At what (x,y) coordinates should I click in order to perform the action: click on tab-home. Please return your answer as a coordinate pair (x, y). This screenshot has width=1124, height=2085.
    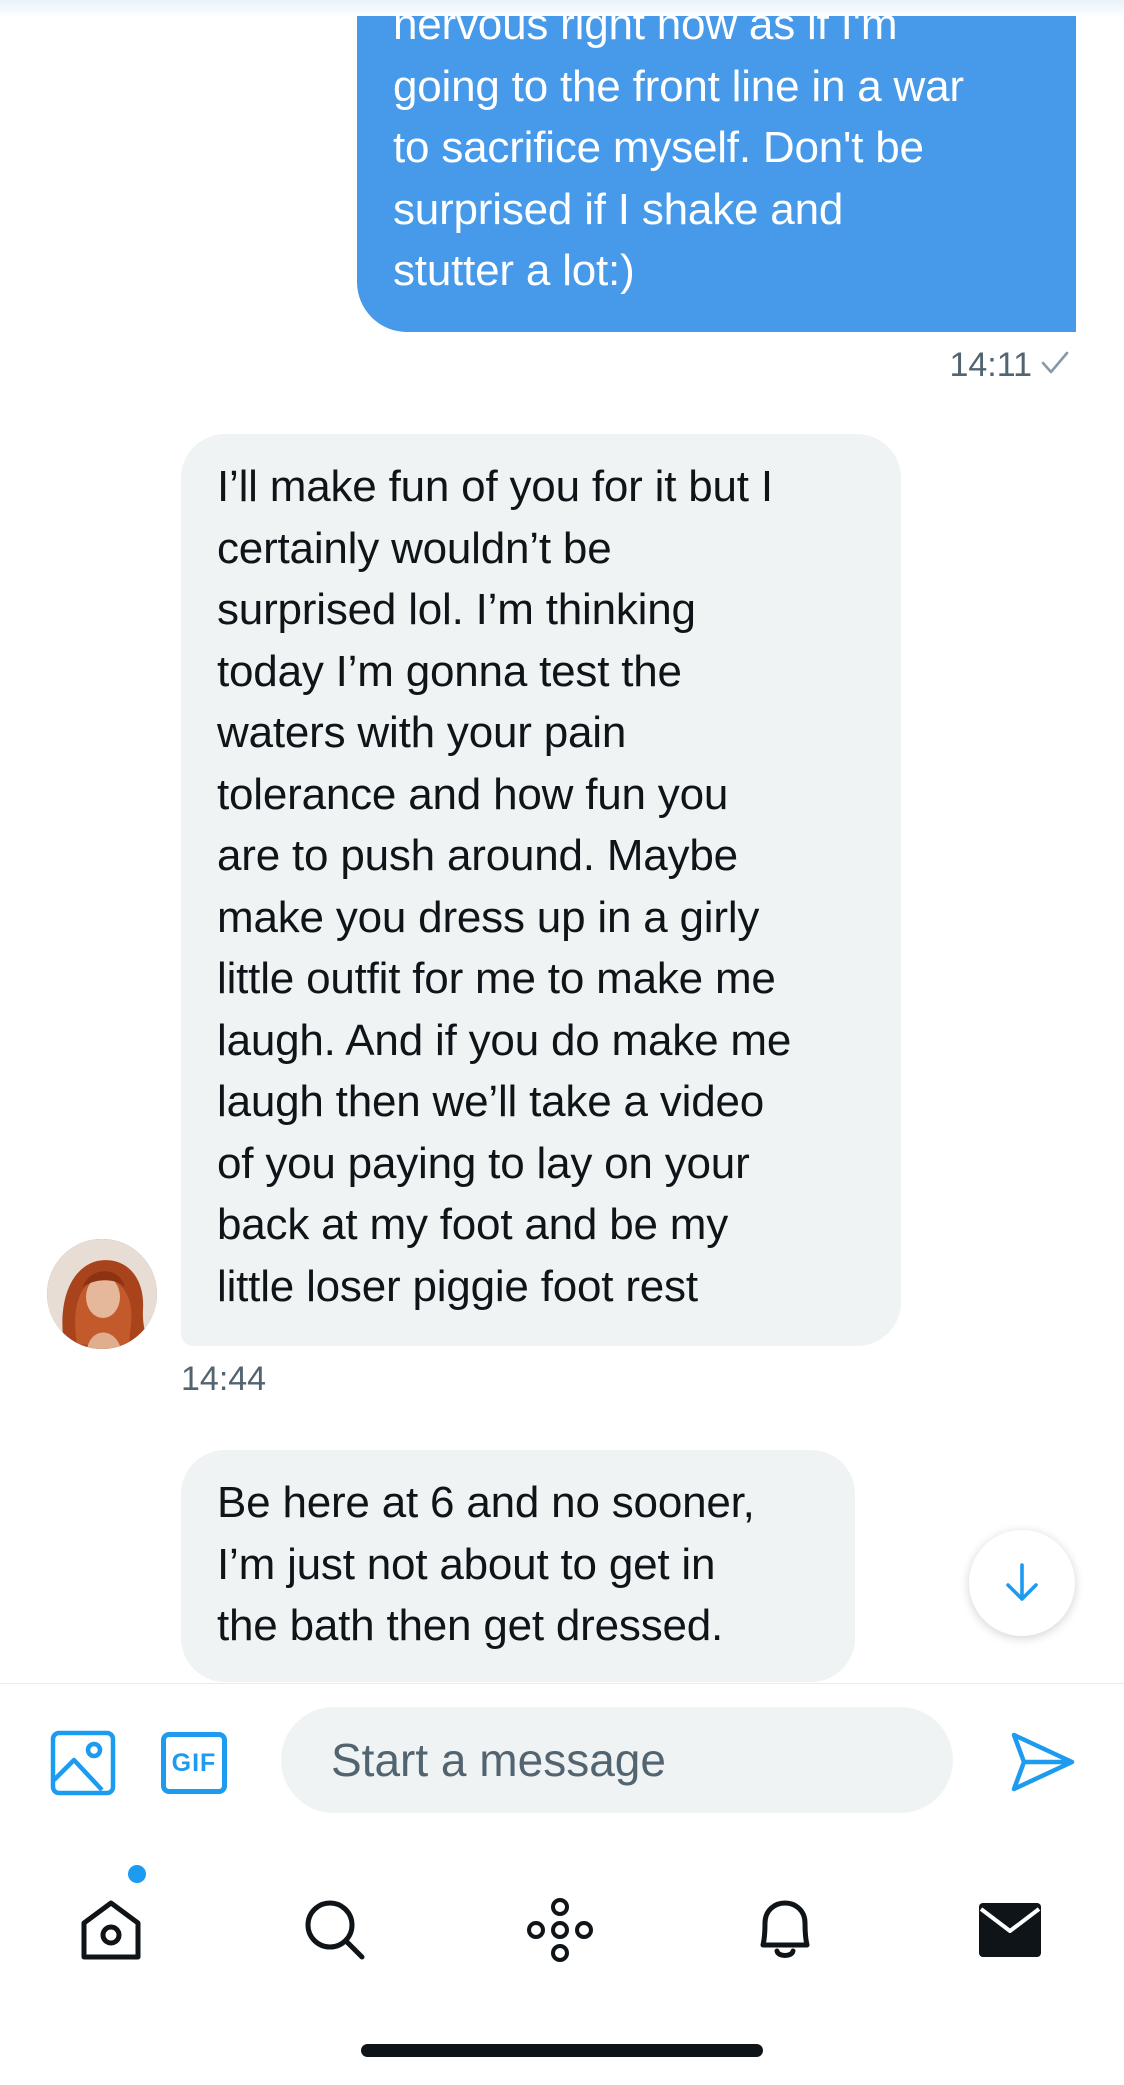
    Looking at the image, I should click on (111, 1930).